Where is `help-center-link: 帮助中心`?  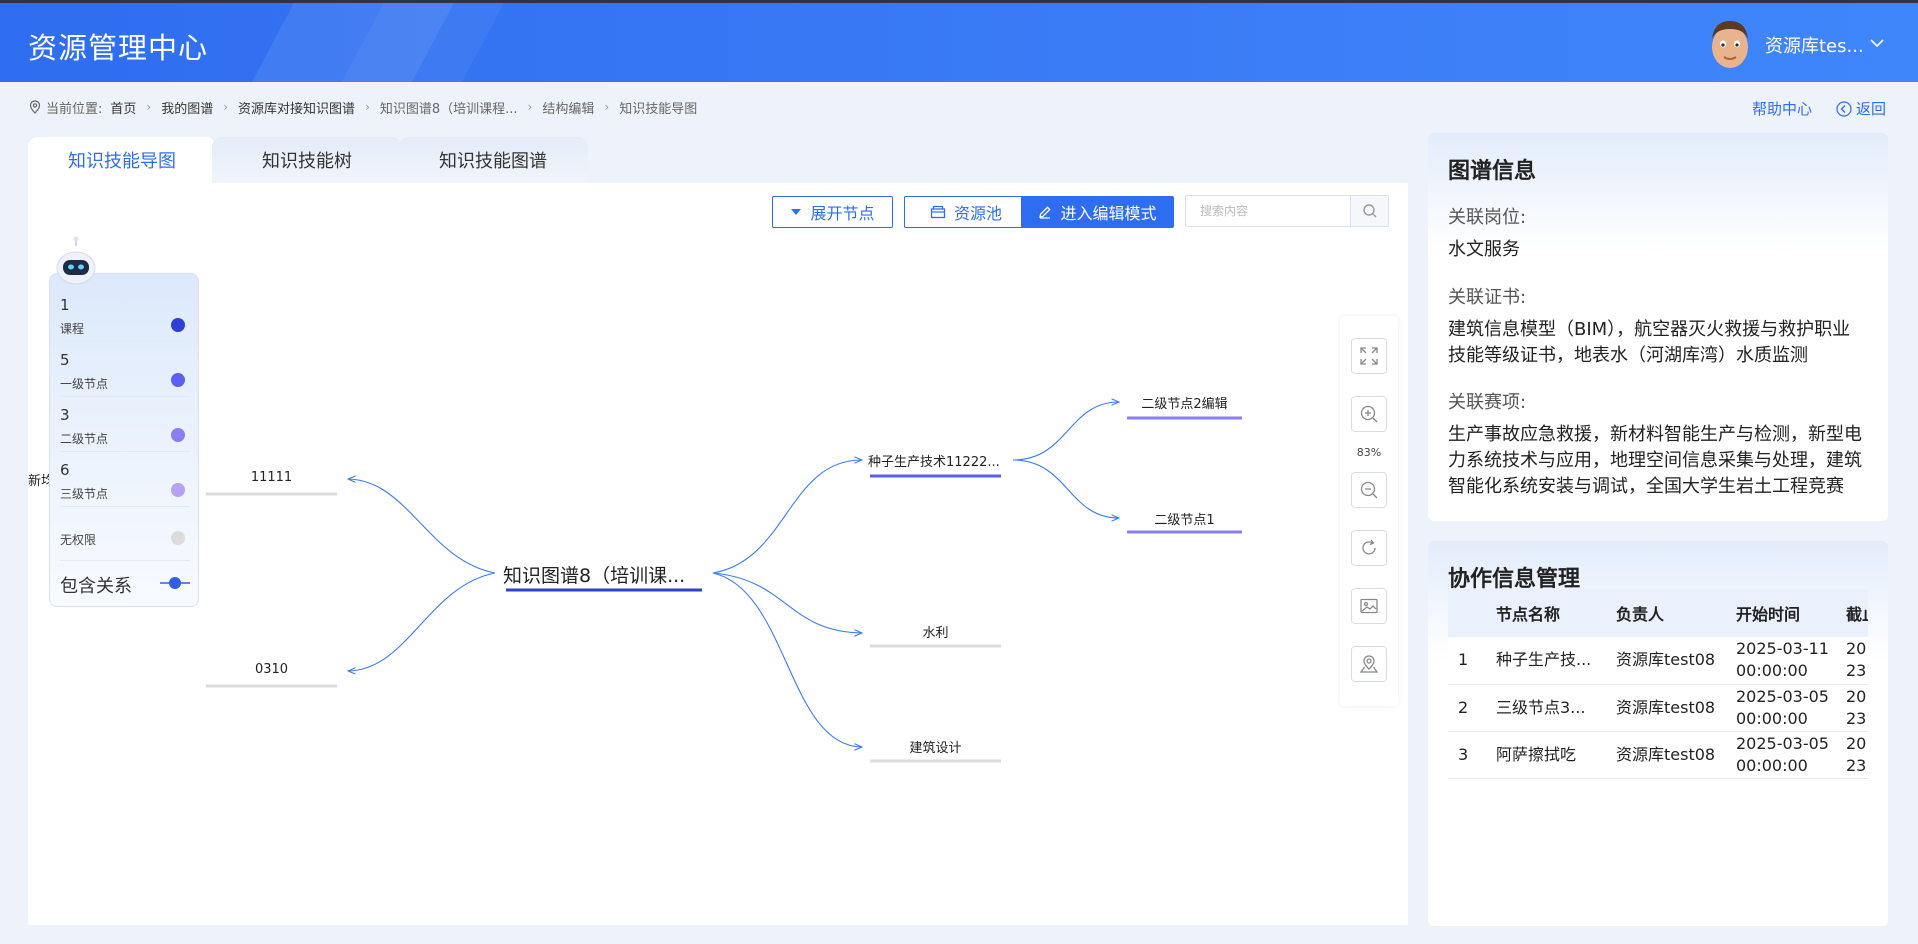 help-center-link: 帮助中心 is located at coordinates (1782, 108).